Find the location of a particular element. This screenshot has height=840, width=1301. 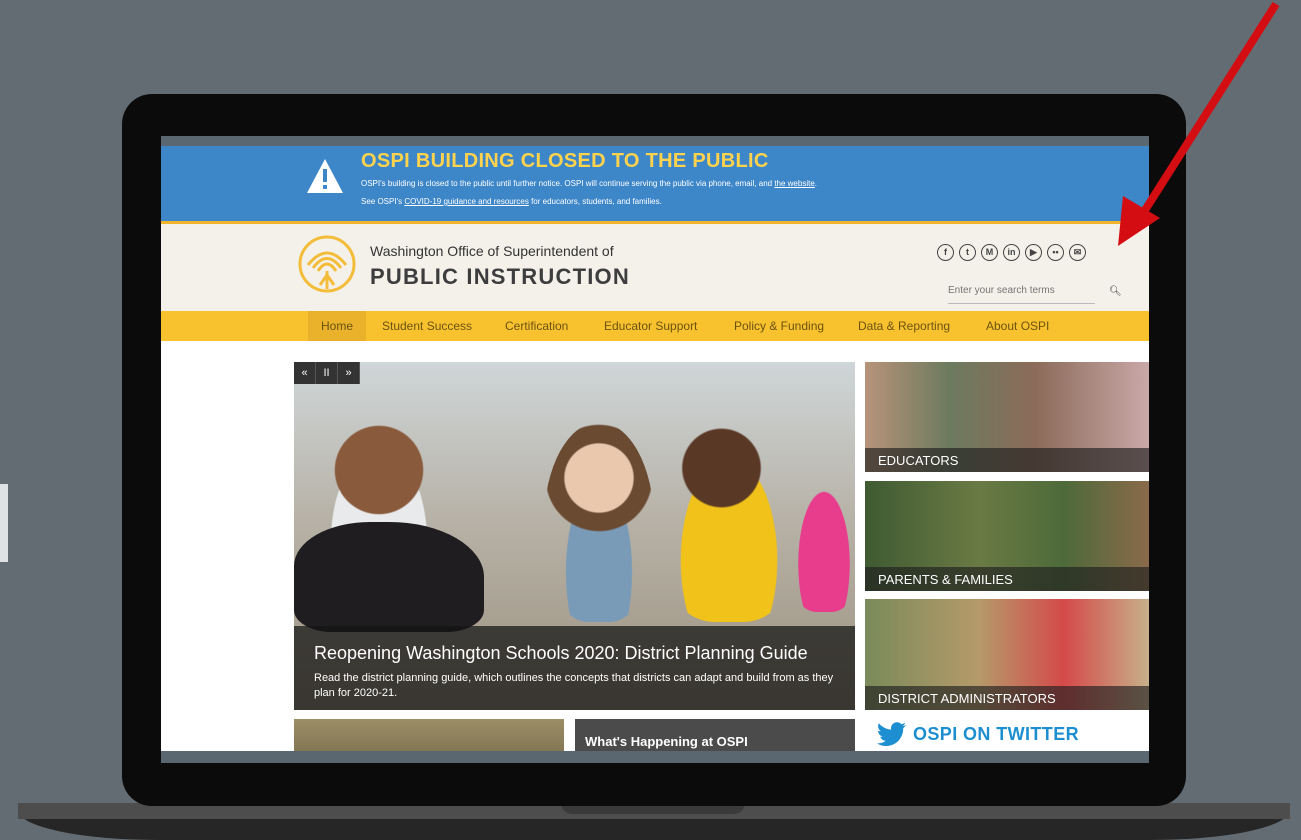

covid-guidance-link: COVID-19 guidance and resources is located at coordinates (466, 201).